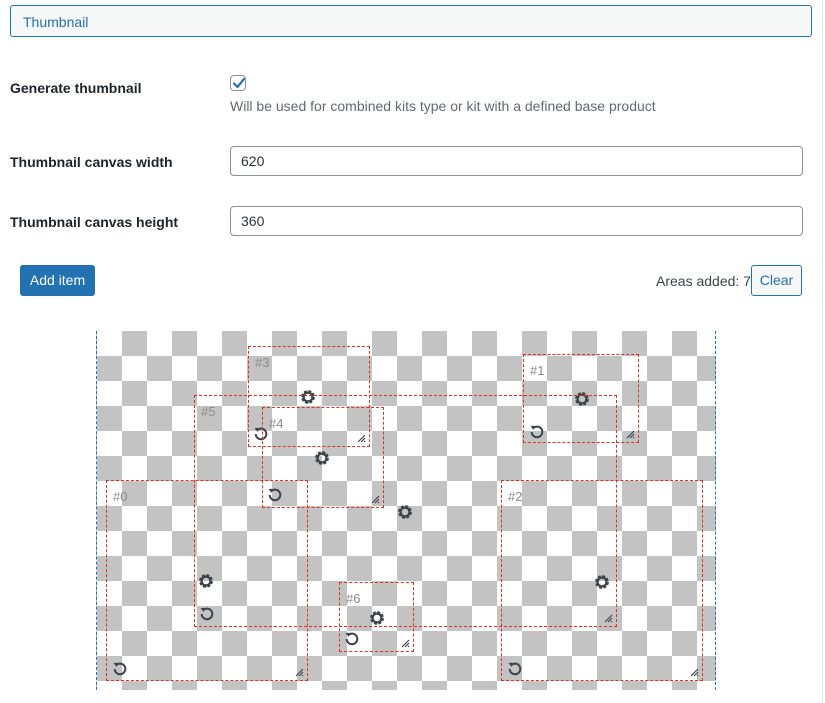 The width and height of the screenshot is (825, 703). I want to click on area-label: #6, so click(353, 598).